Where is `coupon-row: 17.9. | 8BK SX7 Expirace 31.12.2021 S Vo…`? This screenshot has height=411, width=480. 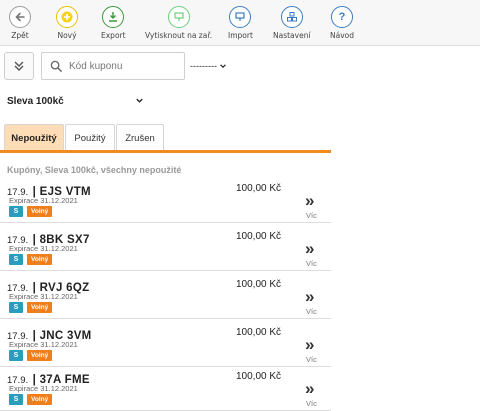
coupon-row: 17.9. | 8BK SX7 Expirace 31.12.2021 S Vo… is located at coordinates (165, 247).